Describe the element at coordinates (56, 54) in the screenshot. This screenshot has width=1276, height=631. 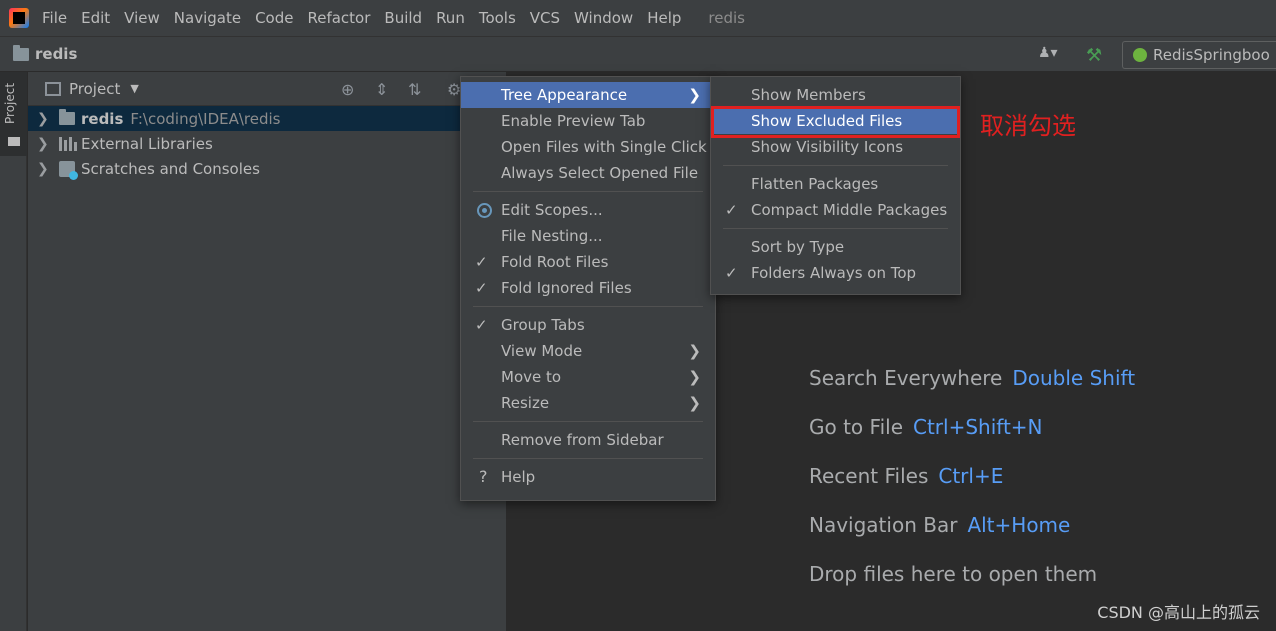
I see `nav-project-name: redis` at that location.